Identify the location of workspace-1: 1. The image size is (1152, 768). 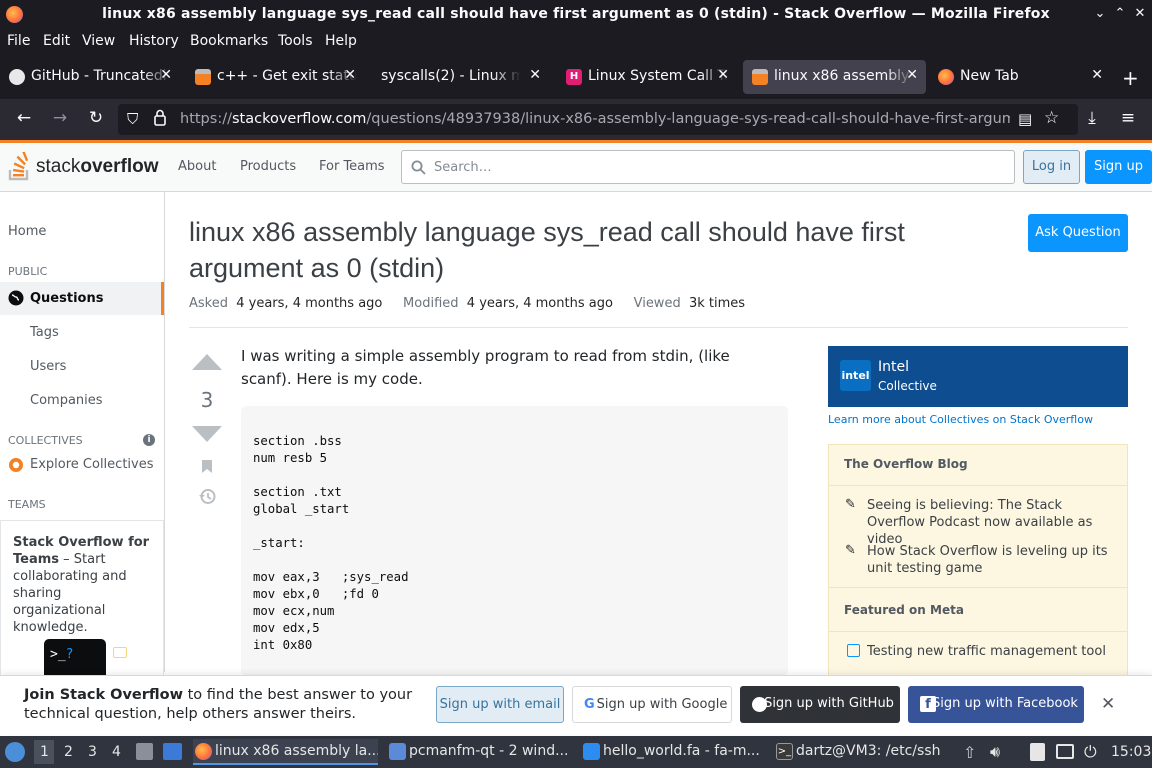
(44, 752).